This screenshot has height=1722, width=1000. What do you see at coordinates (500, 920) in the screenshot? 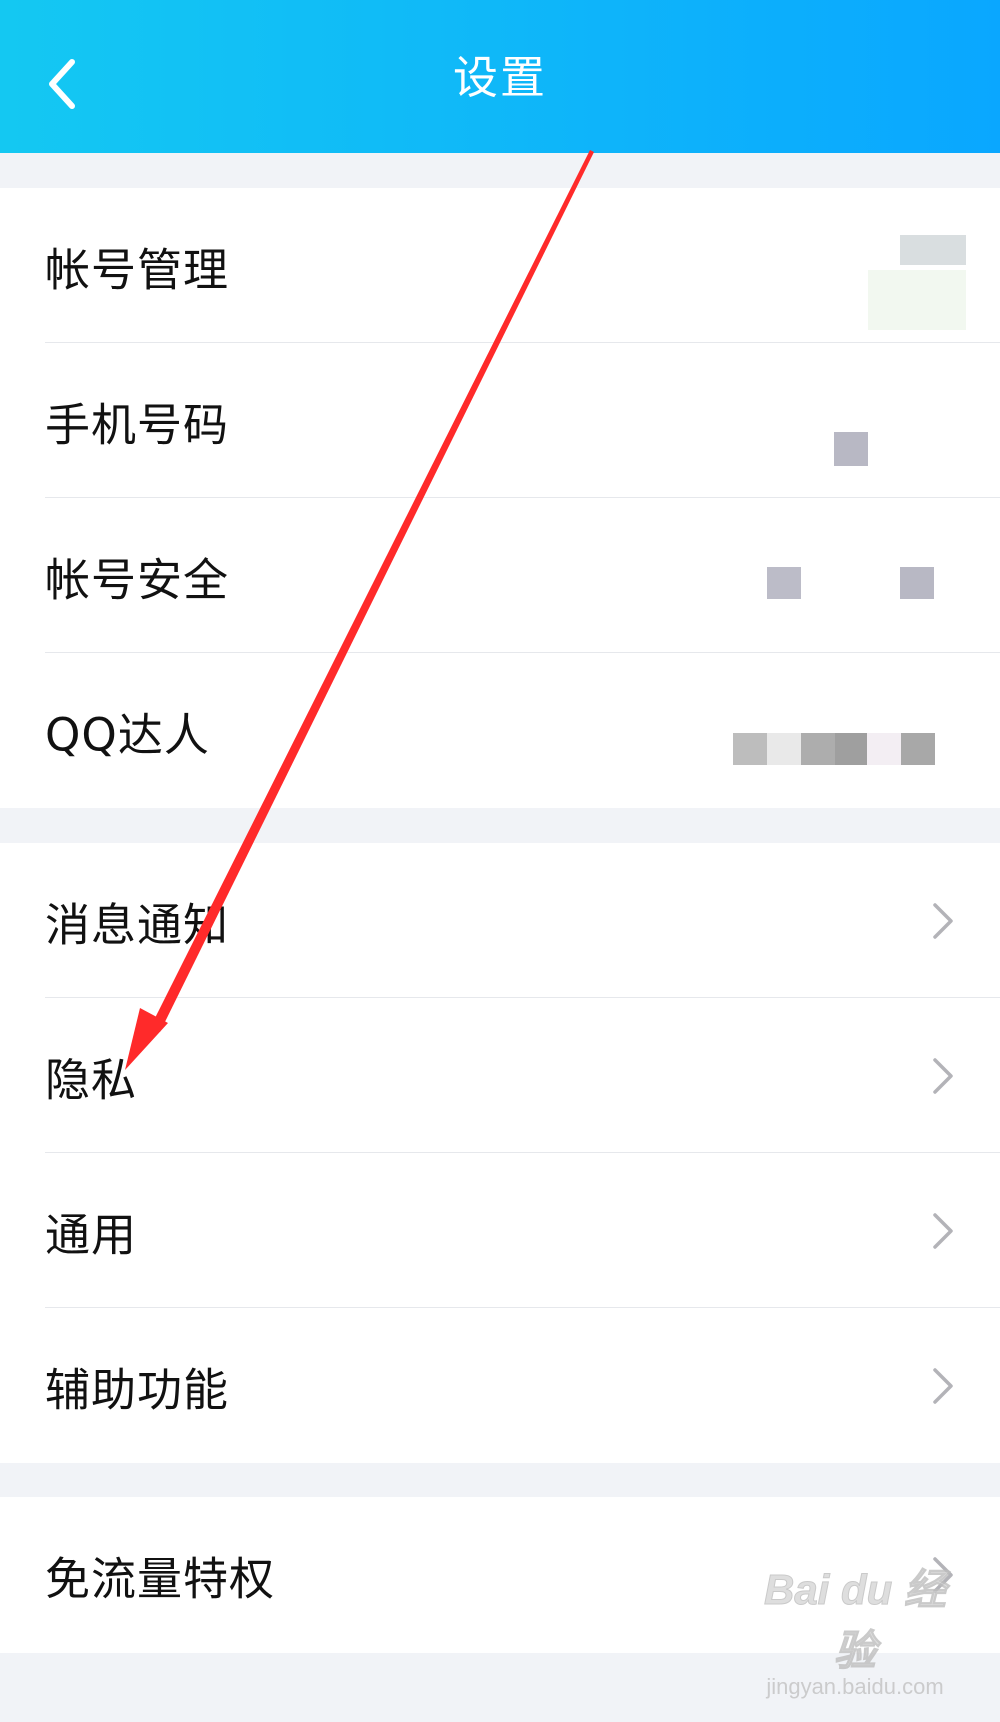
I see `list-item-message-notification: 消息通知` at bounding box center [500, 920].